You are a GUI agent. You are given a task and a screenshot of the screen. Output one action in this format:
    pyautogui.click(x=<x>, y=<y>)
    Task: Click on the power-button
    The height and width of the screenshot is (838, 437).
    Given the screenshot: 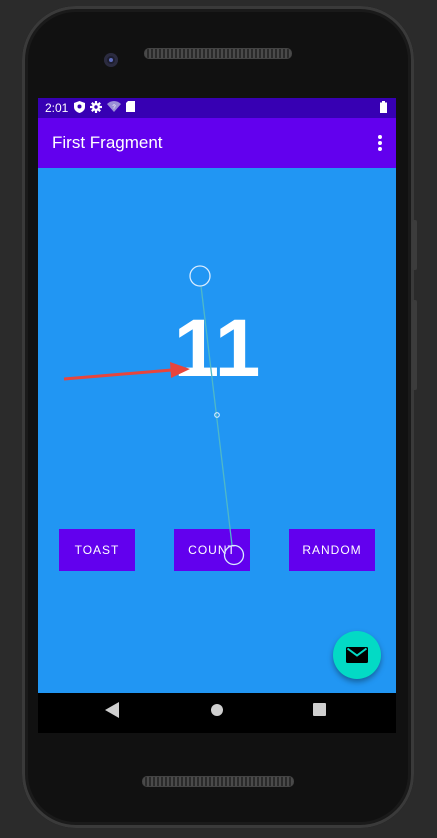 What is the action you would take?
    pyautogui.click(x=414, y=245)
    